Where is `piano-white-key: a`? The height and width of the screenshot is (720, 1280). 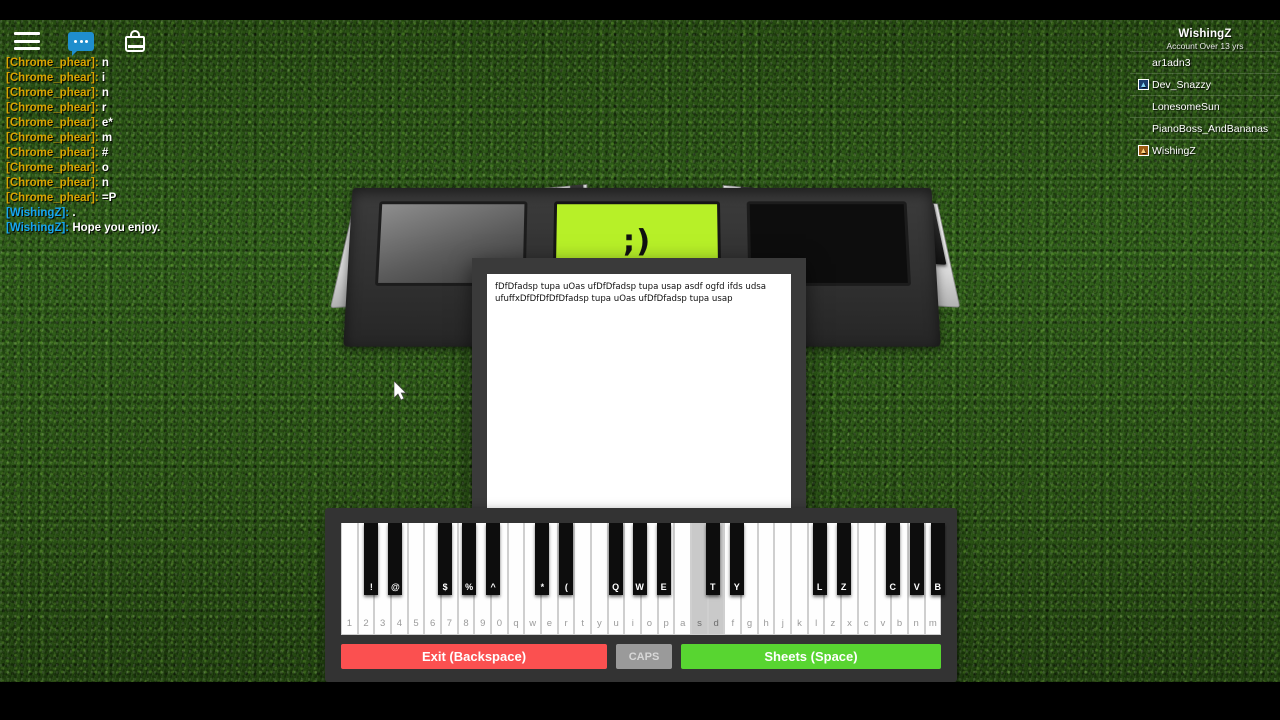 piano-white-key: a is located at coordinates (683, 579).